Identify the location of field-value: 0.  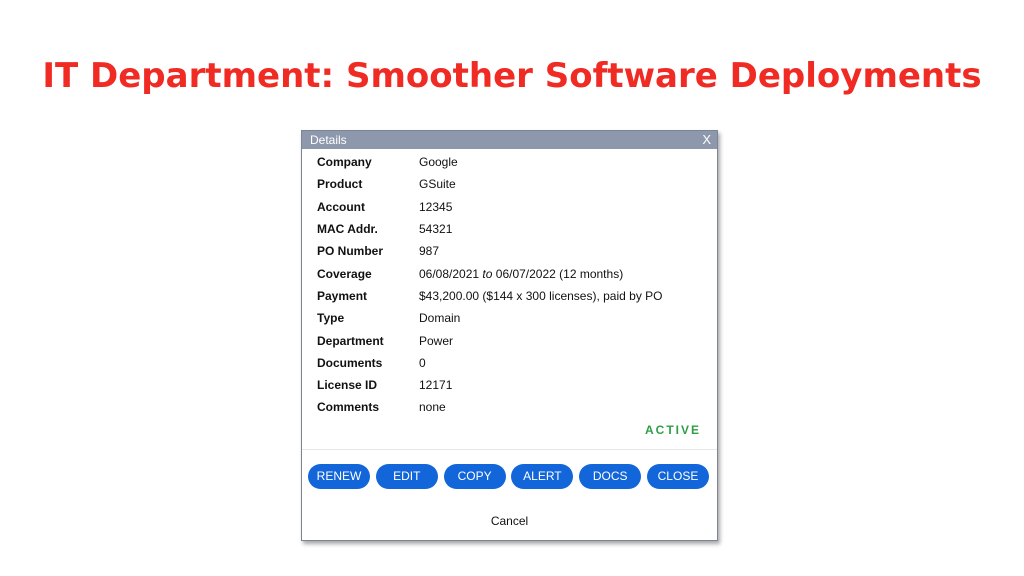
(422, 362).